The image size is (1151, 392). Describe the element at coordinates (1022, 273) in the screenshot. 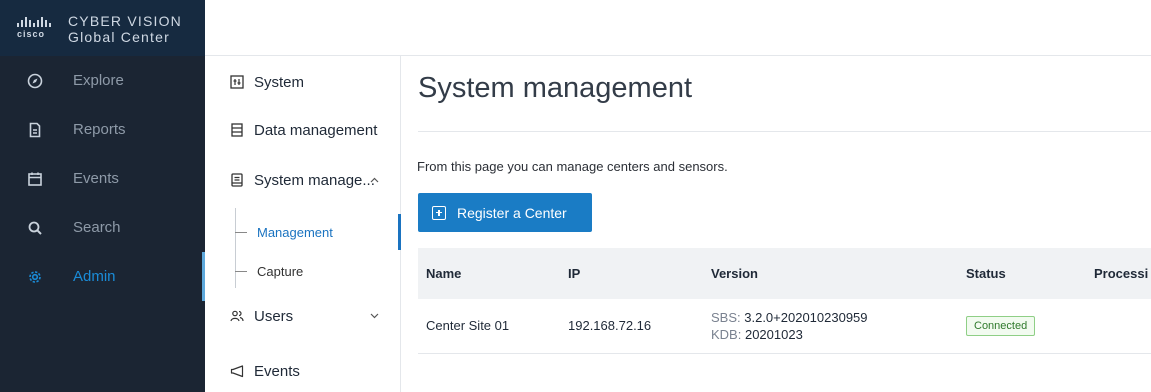

I see `column-header-status: Status` at that location.